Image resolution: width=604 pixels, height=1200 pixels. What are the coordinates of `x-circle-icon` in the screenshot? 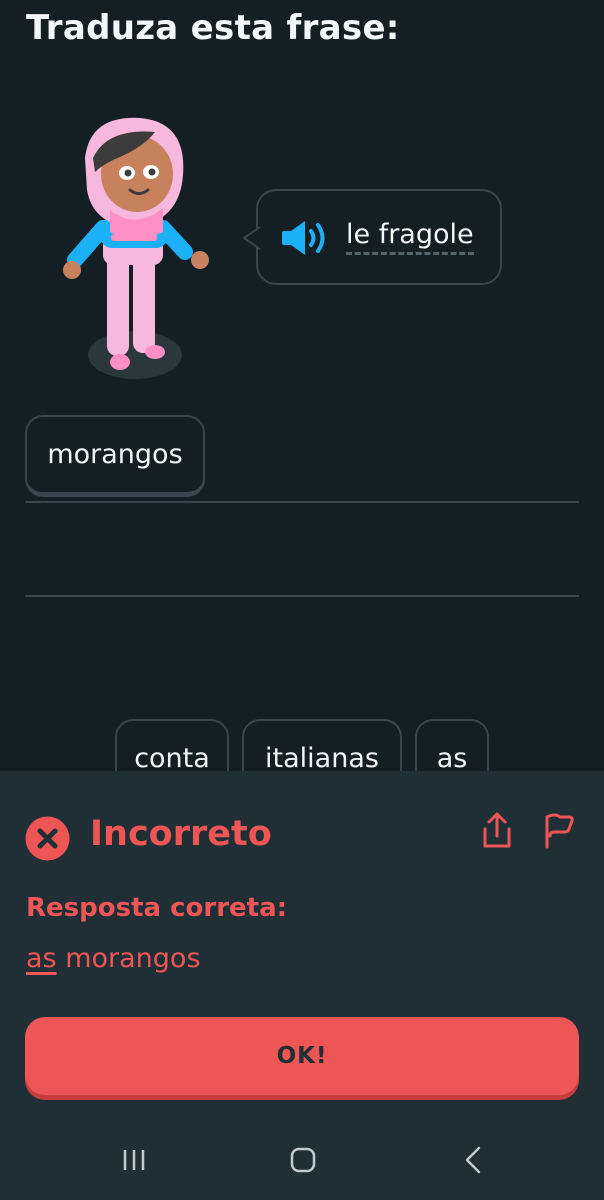 It's located at (47, 838).